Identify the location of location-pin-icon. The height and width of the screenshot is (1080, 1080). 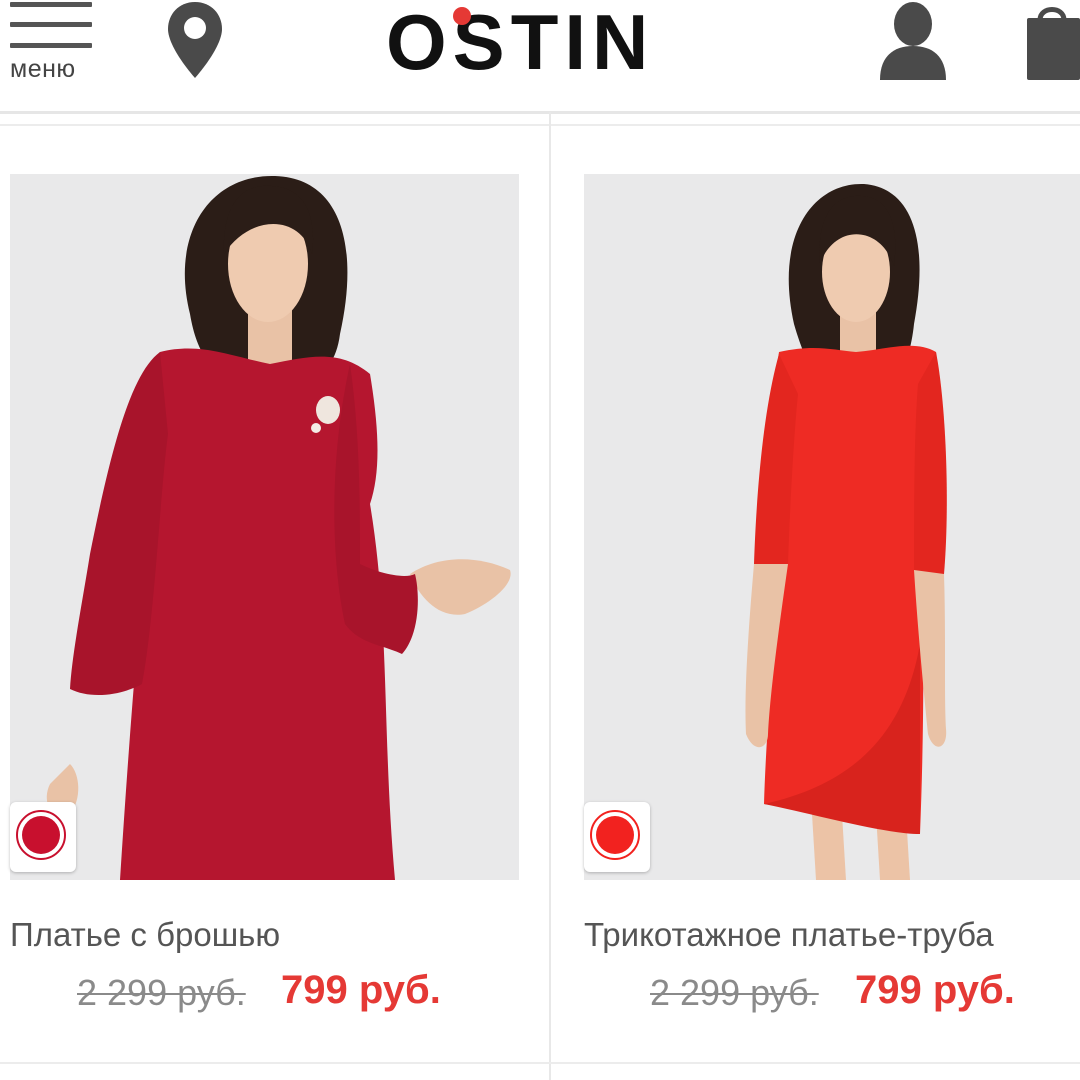
(195, 40).